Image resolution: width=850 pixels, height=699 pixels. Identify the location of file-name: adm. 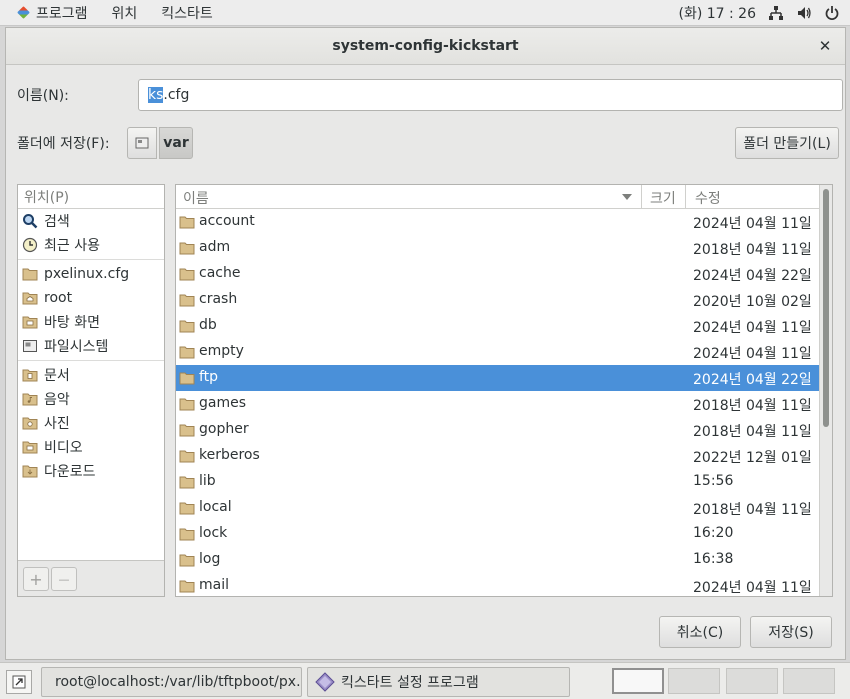
(215, 247).